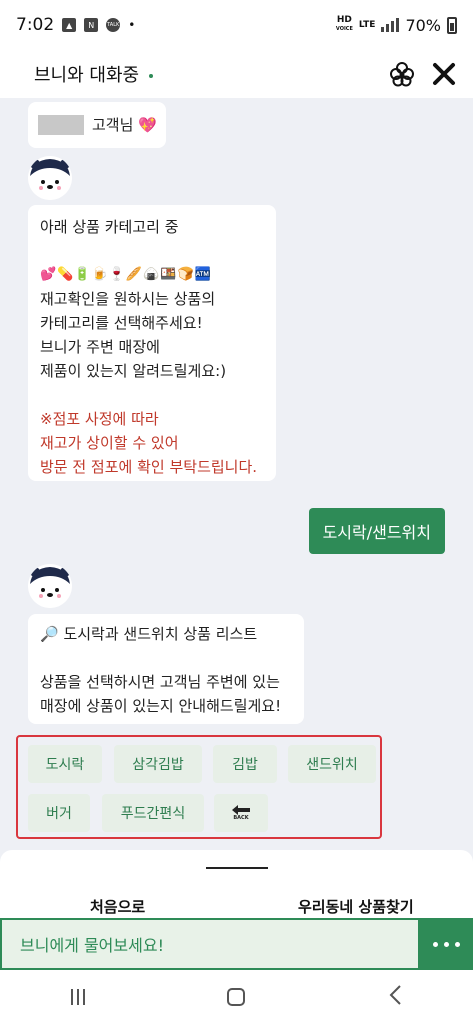 This screenshot has width=473, height=1024. I want to click on system-nav-bar, so click(236, 997).